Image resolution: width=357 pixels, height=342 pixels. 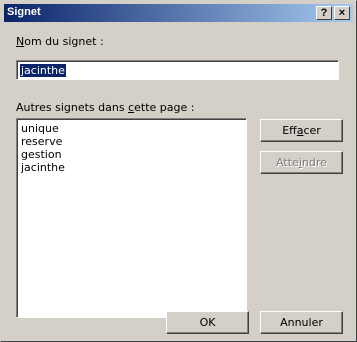 What do you see at coordinates (43, 167) in the screenshot?
I see `list-item: jacinthe` at bounding box center [43, 167].